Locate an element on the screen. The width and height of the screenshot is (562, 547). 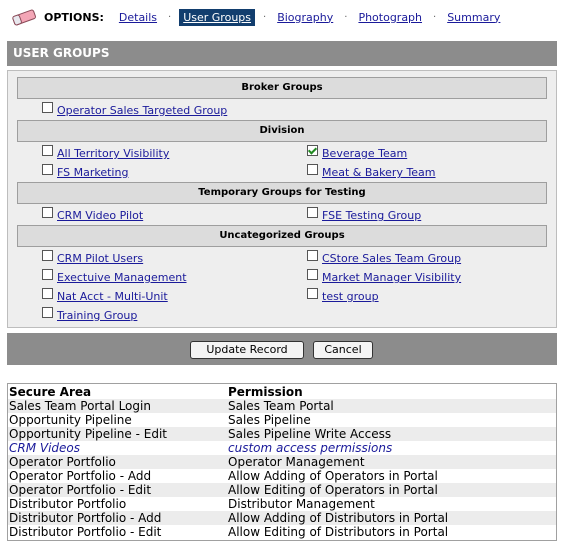
permission-cell: Sales Team Portal is located at coordinates (281, 406).